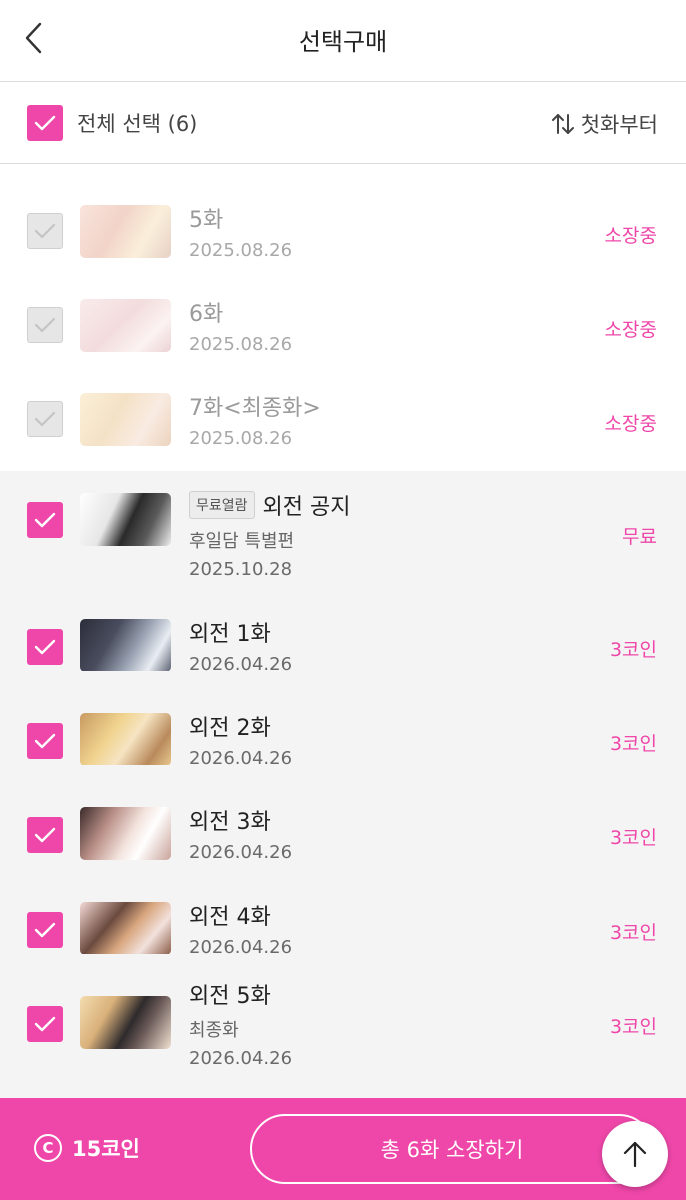 This screenshot has height=1200, width=686. Describe the element at coordinates (343, 525) in the screenshot. I see `episode-row: 무료열람 외전 공지 후일담 특별편 2025.10.28 무료` at that location.